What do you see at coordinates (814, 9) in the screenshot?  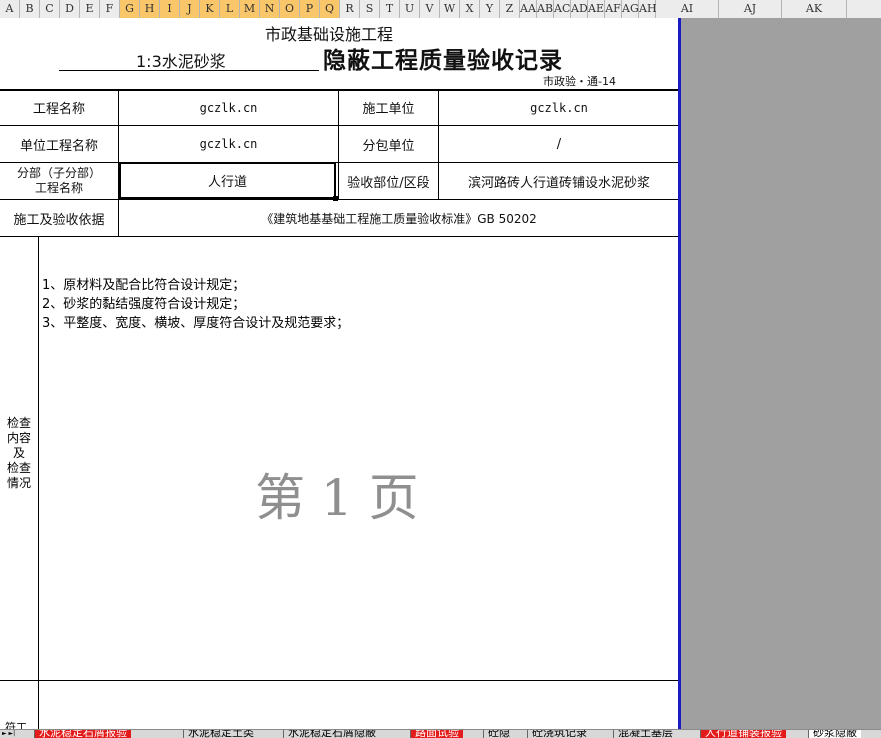 I see `column-header-ak: AK` at bounding box center [814, 9].